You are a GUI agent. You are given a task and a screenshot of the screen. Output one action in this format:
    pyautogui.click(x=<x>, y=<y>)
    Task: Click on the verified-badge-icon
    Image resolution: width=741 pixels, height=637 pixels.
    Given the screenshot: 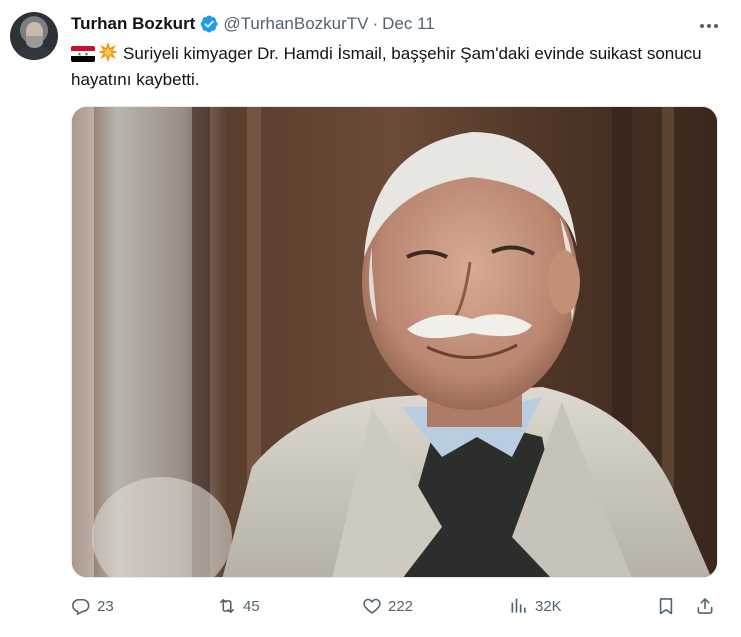 What is the action you would take?
    pyautogui.click(x=209, y=24)
    